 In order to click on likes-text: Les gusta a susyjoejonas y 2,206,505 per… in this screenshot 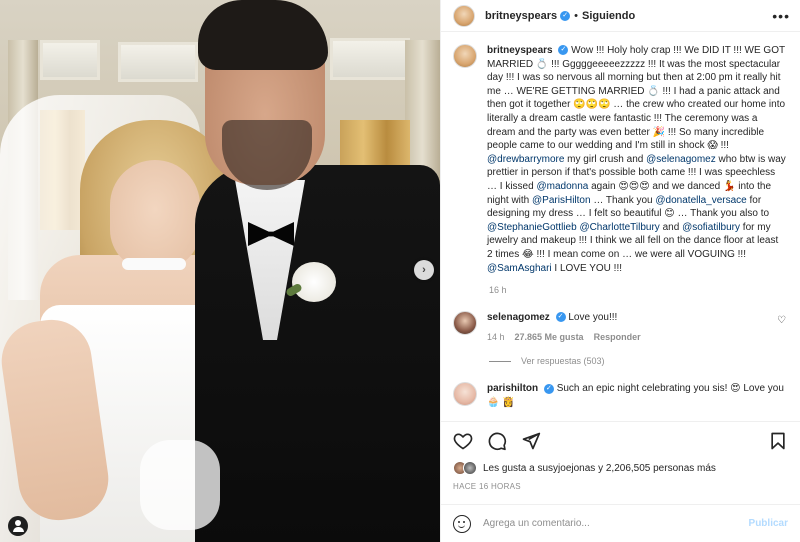, I will do `click(599, 468)`.